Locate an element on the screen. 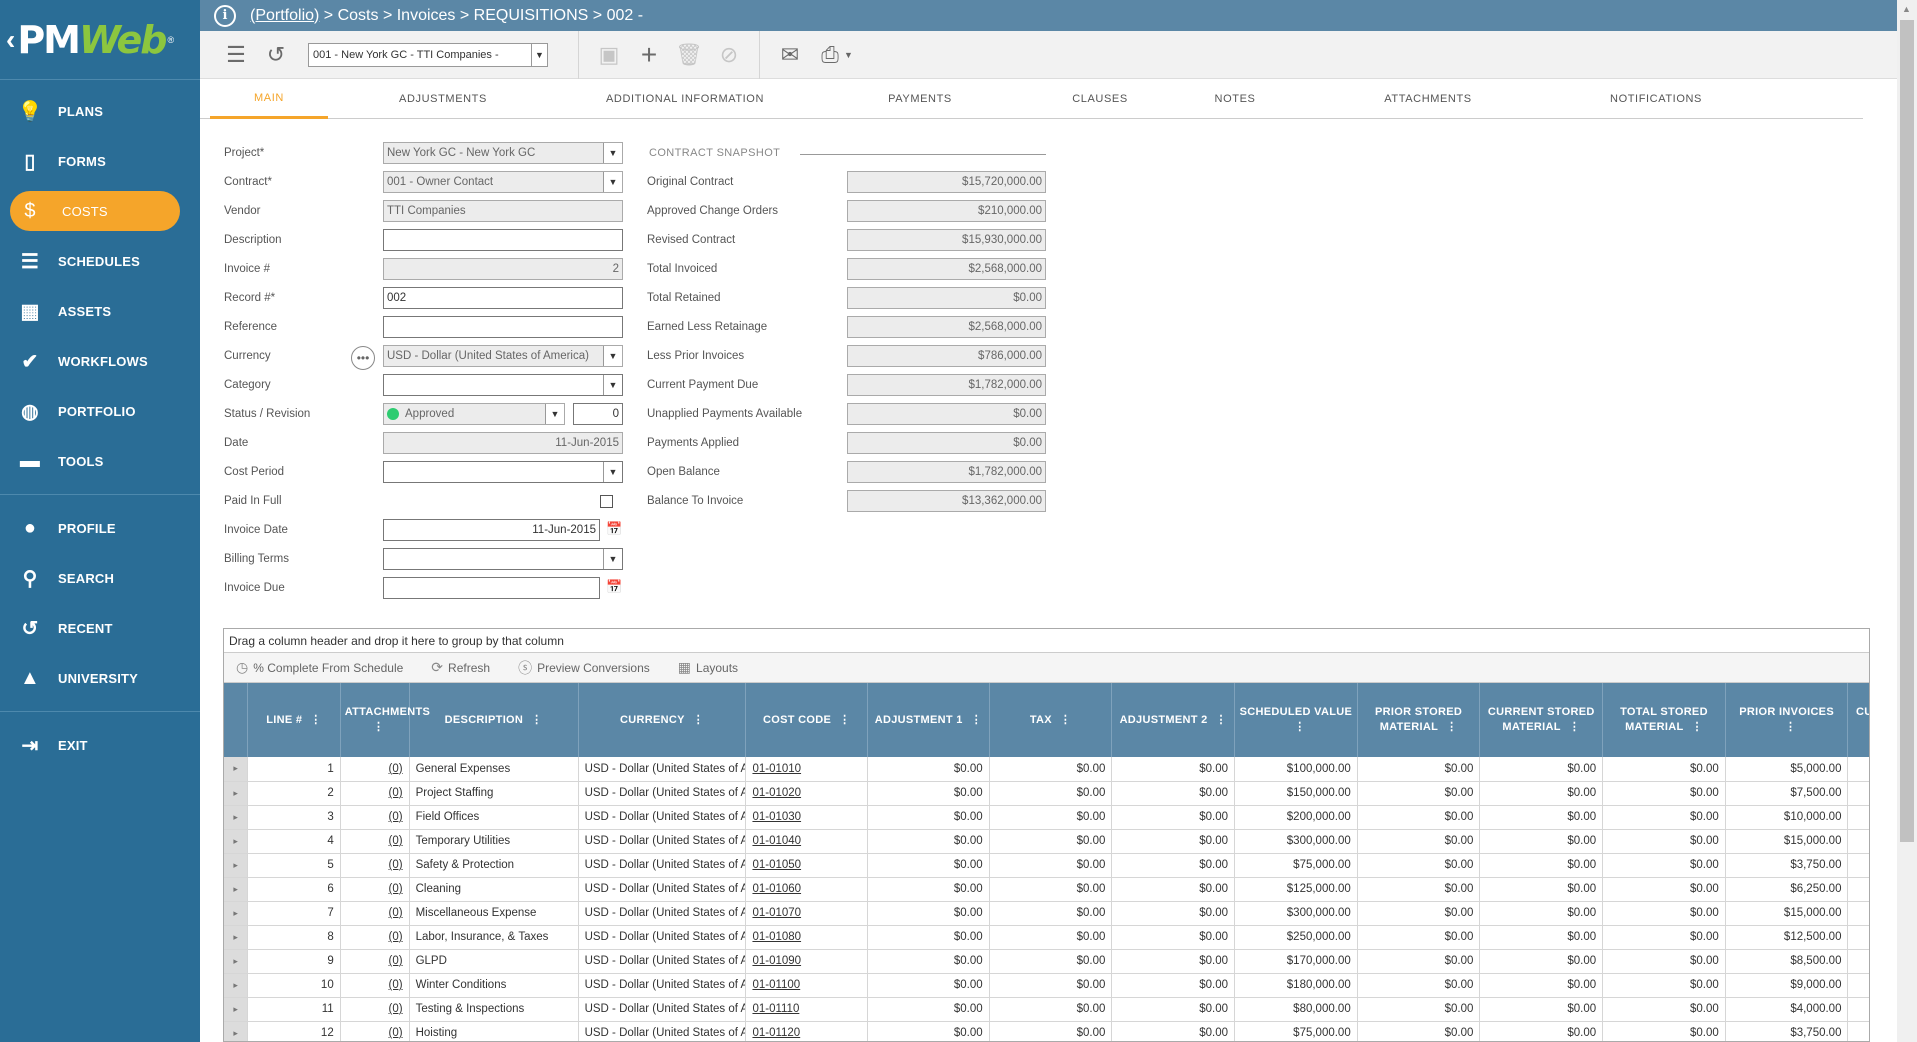 This screenshot has height=1042, width=1917. column-header-adjustment-1: ADJUSTMENT 1 ⋮ is located at coordinates (928, 720).